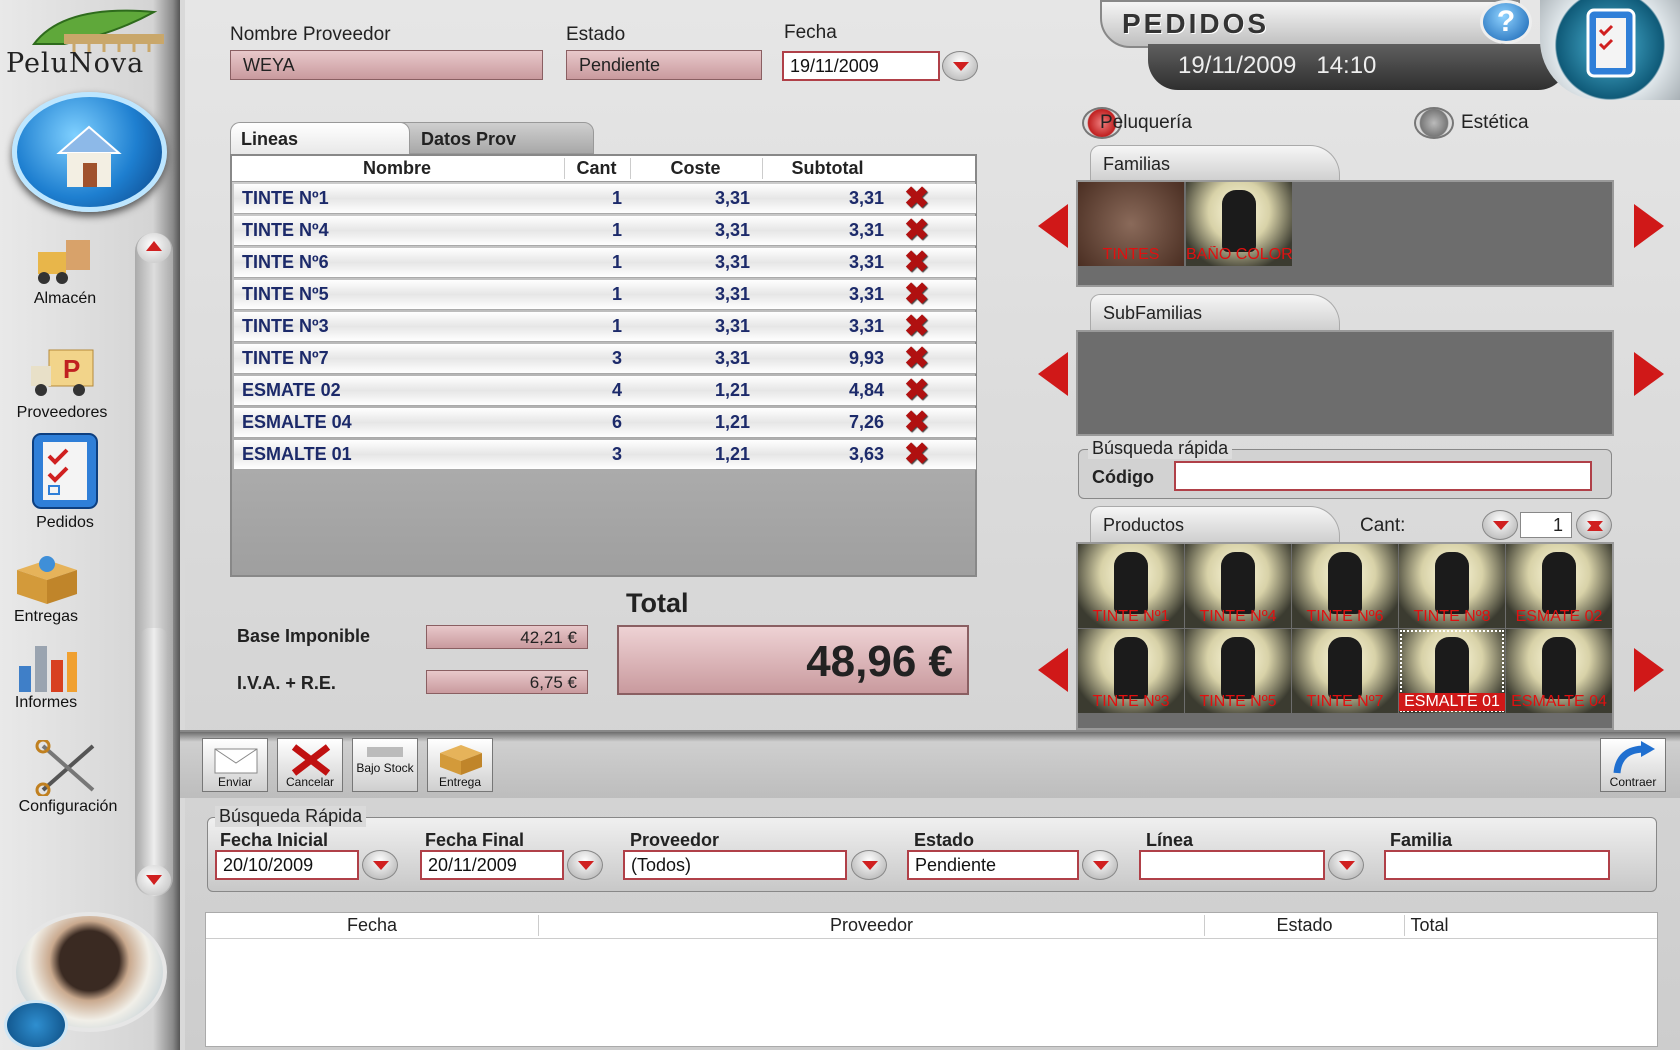  Describe the element at coordinates (1559, 671) in the screenshot. I see `product-tile: ESMALTE 04` at that location.